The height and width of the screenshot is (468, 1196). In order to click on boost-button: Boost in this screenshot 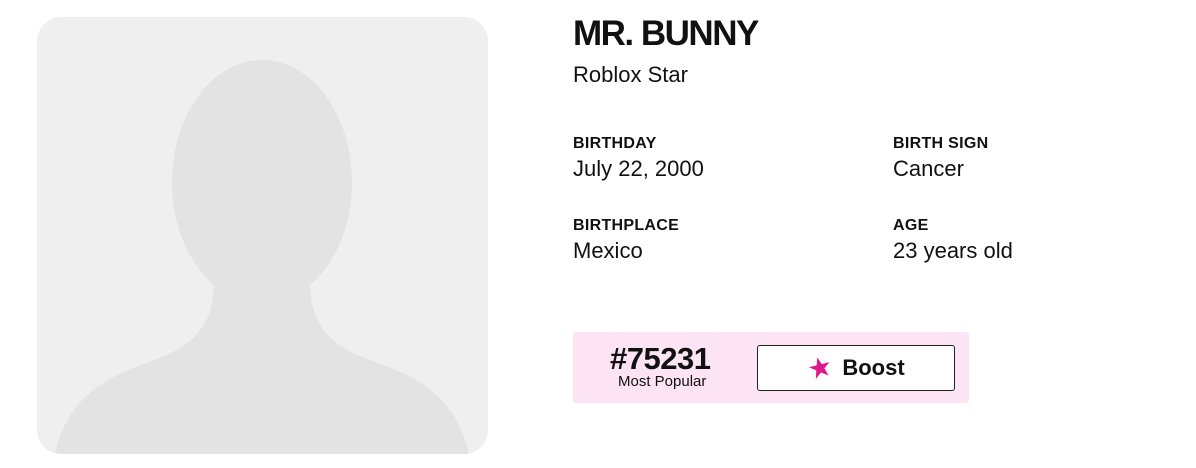, I will do `click(856, 368)`.